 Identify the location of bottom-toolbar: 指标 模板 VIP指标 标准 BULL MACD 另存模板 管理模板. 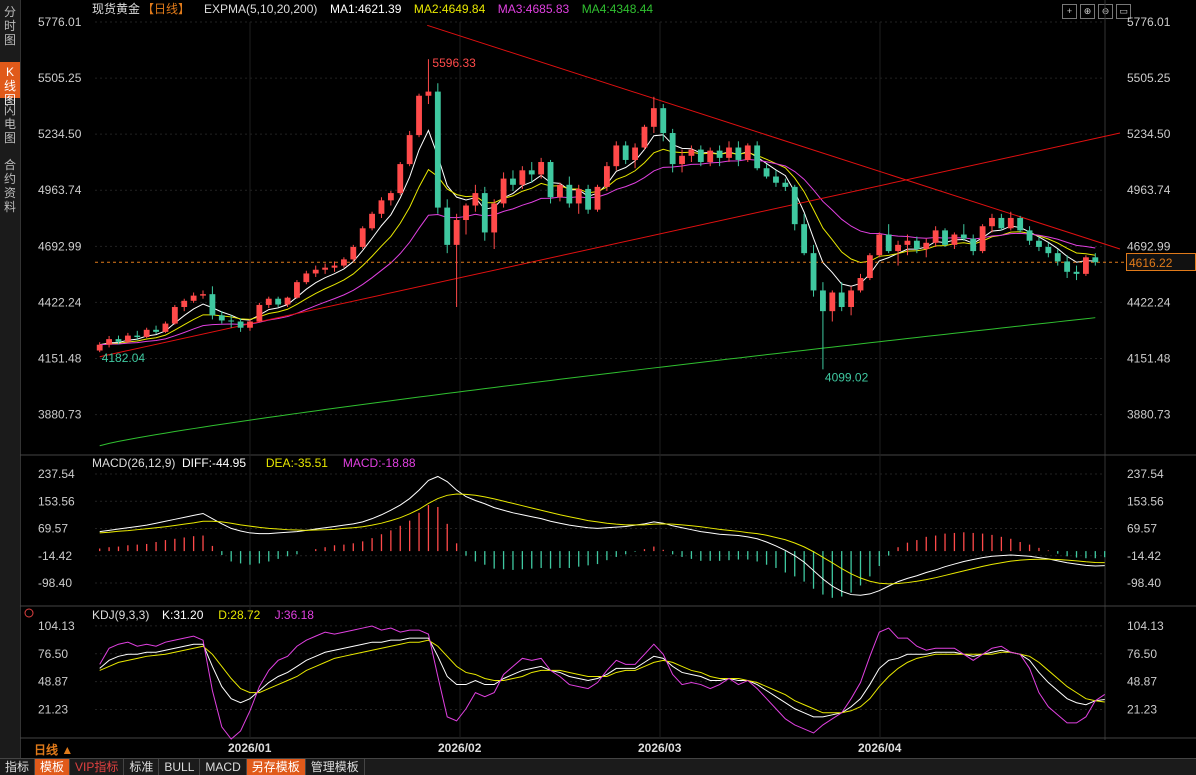
(598, 766).